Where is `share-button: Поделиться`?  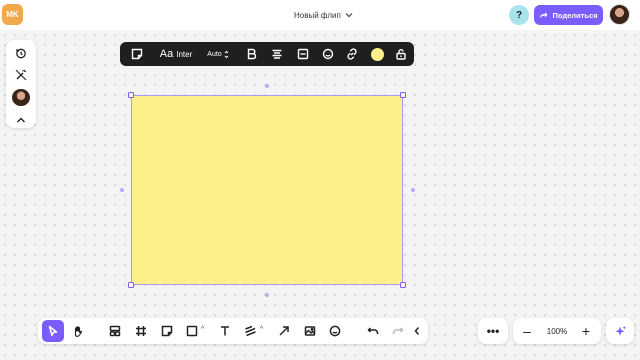 share-button: Поделиться is located at coordinates (568, 15).